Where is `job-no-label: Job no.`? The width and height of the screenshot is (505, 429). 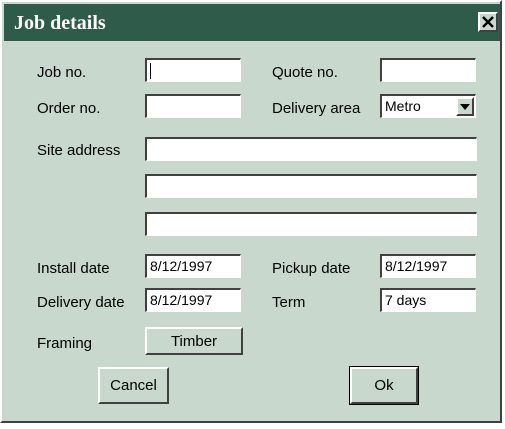
job-no-label: Job no. is located at coordinates (62, 72).